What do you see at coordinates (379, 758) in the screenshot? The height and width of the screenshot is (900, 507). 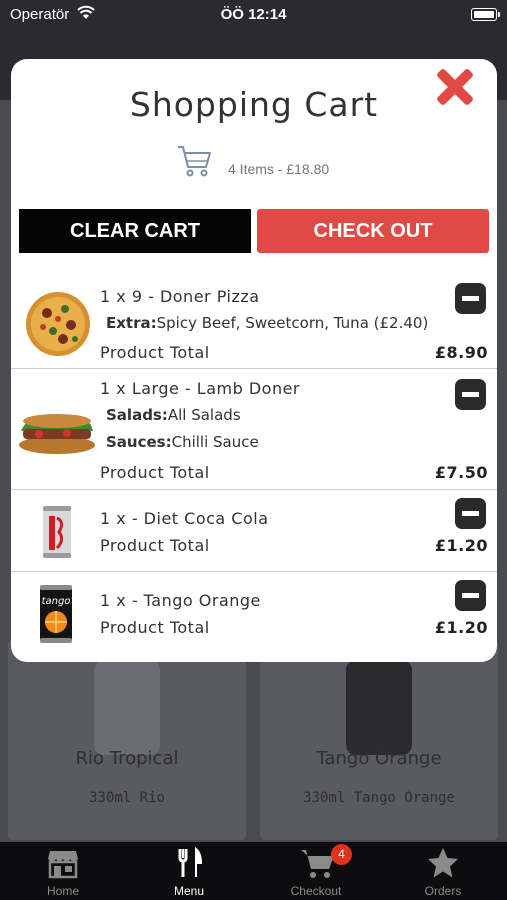 I see `background-card-title: Tango Orange` at bounding box center [379, 758].